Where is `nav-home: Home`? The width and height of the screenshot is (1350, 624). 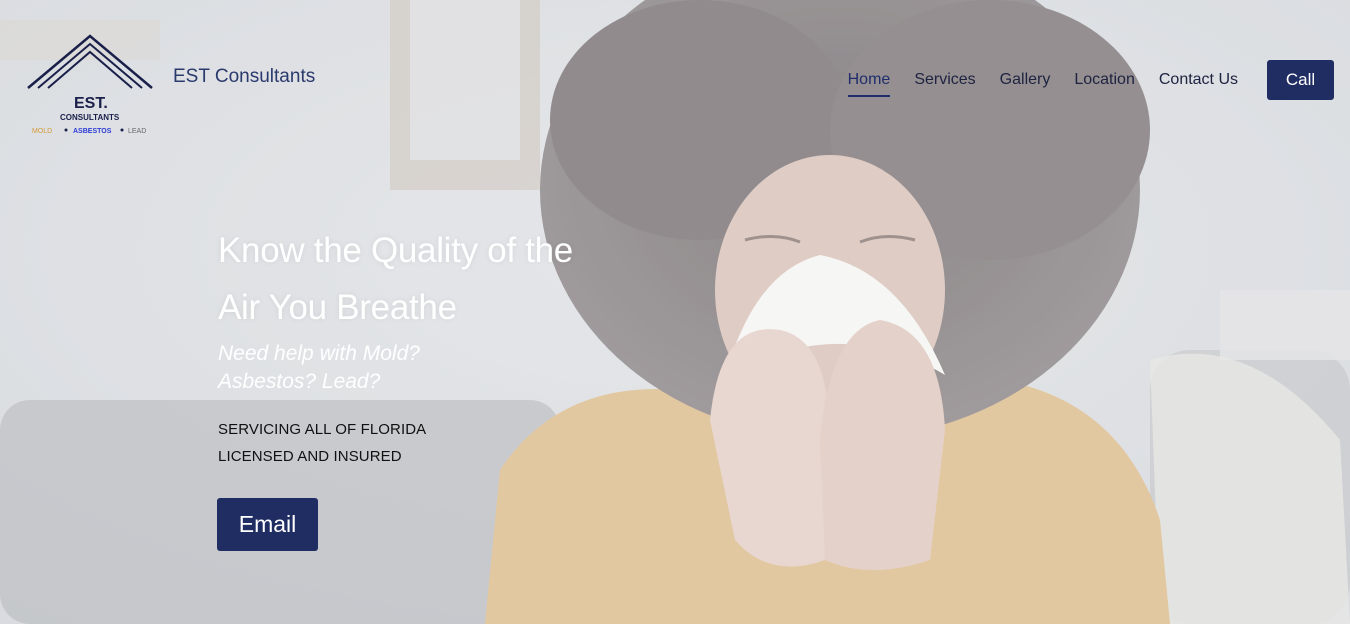 nav-home: Home is located at coordinates (869, 84).